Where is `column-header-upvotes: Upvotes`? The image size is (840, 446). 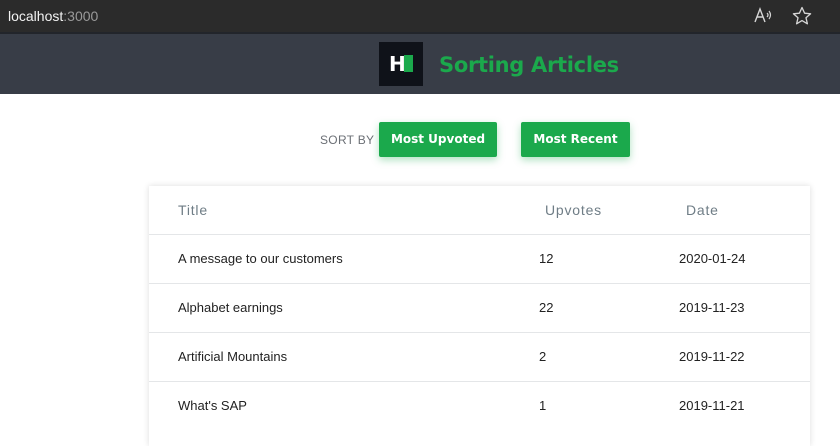
column-header-upvotes: Upvotes is located at coordinates (573, 210).